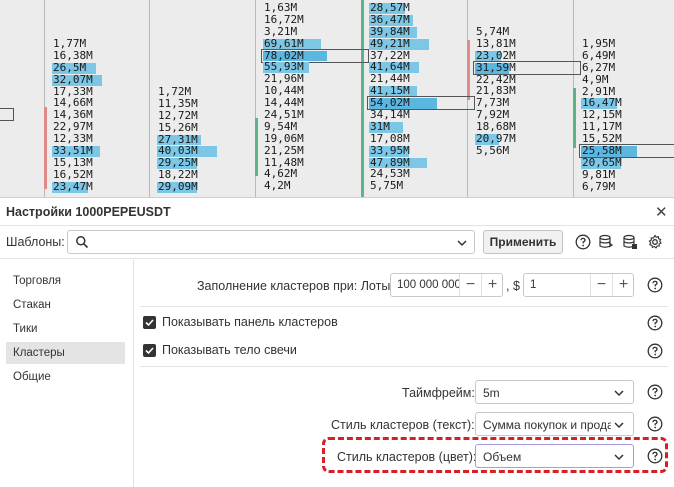 This screenshot has height=487, width=674. What do you see at coordinates (294, 286) in the screenshot?
I see `fill-label: Заполнение кластеров при: Лоты` at bounding box center [294, 286].